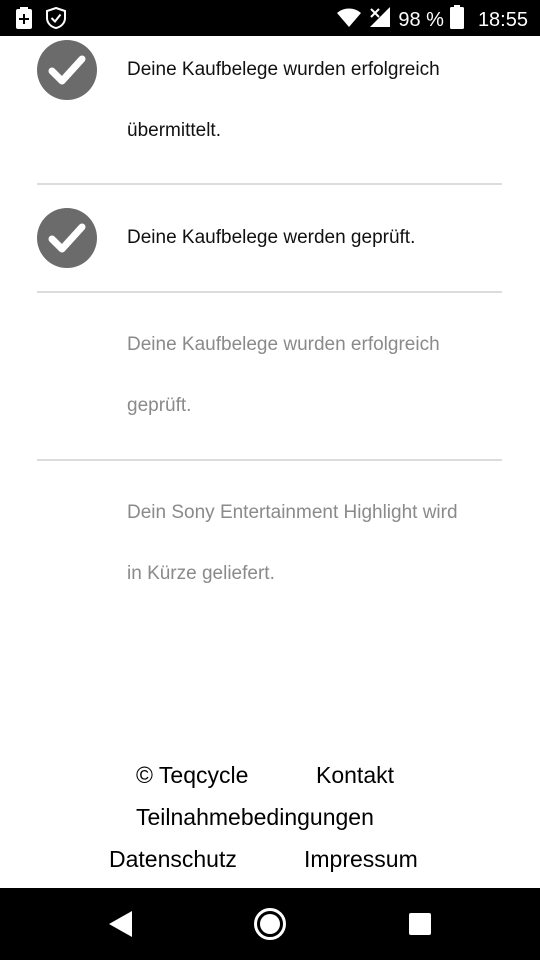 This screenshot has height=960, width=540. I want to click on imprint-link: Impressum, so click(361, 859).